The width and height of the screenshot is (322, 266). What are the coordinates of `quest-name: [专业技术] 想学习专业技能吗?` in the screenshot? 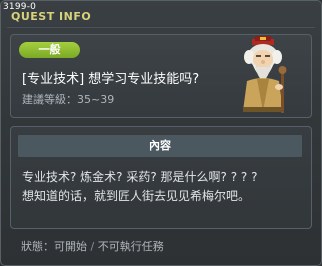 It's located at (111, 79).